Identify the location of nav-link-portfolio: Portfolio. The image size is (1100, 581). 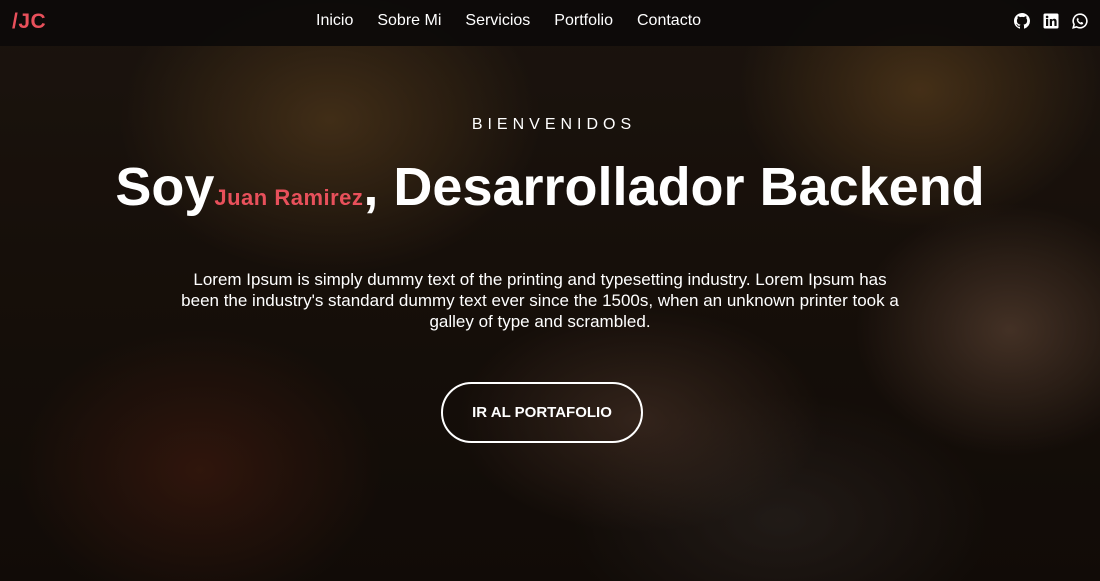
(583, 21).